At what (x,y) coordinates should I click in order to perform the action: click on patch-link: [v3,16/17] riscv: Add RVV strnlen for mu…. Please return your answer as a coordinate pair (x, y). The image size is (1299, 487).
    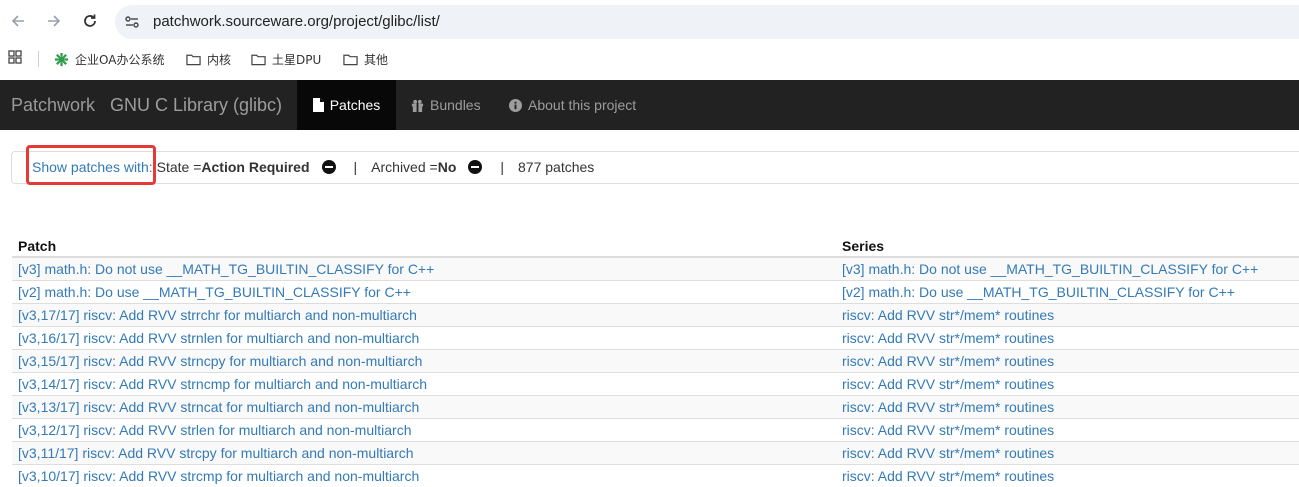
    Looking at the image, I should click on (424, 338).